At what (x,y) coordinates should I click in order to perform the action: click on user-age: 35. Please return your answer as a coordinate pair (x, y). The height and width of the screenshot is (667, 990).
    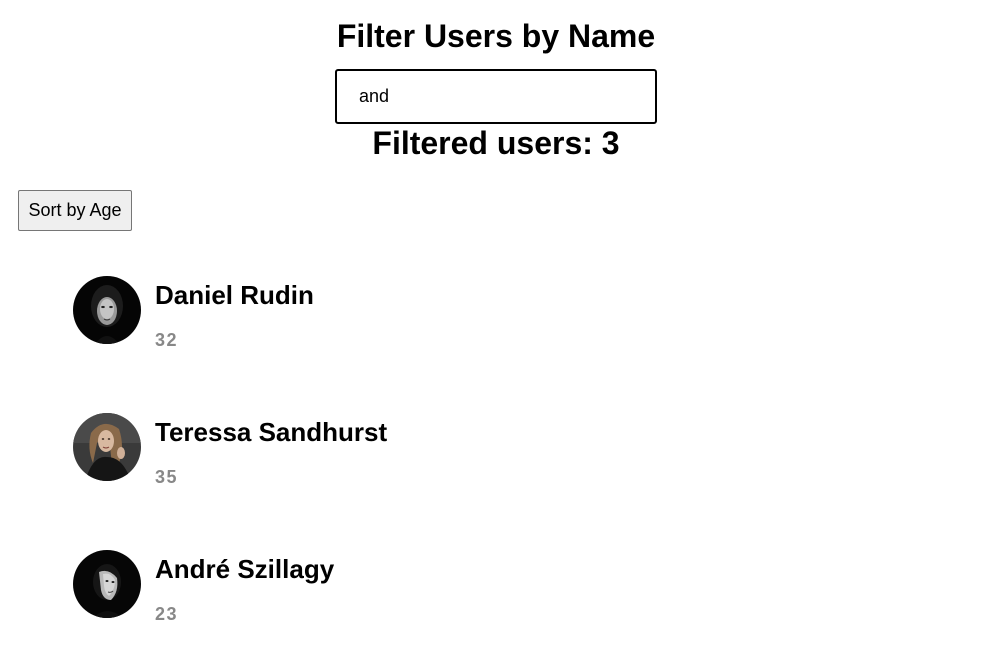
    Looking at the image, I should click on (167, 477).